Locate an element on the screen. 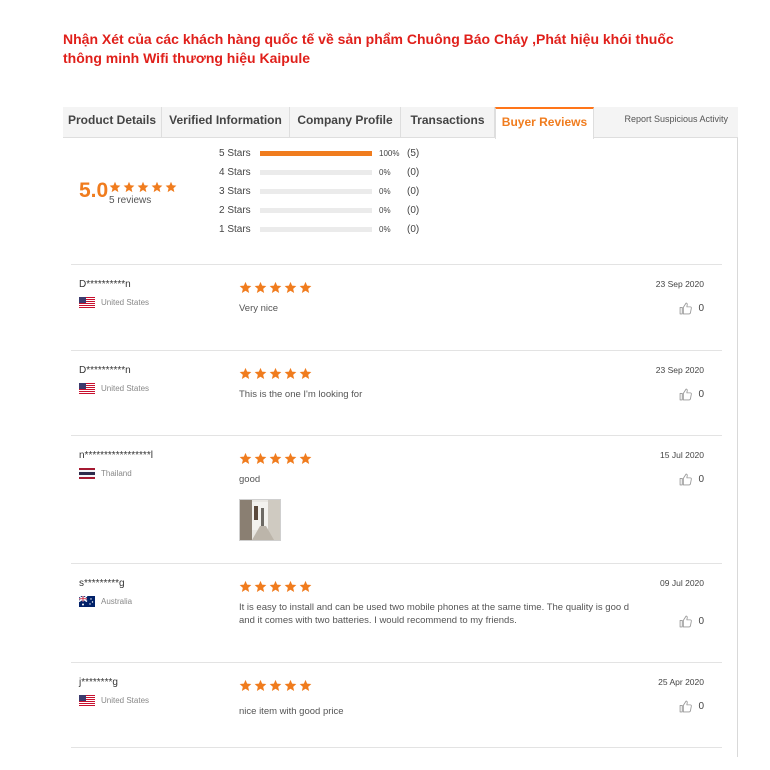 The image size is (770, 770). tab-product-details: Product Details is located at coordinates (112, 122).